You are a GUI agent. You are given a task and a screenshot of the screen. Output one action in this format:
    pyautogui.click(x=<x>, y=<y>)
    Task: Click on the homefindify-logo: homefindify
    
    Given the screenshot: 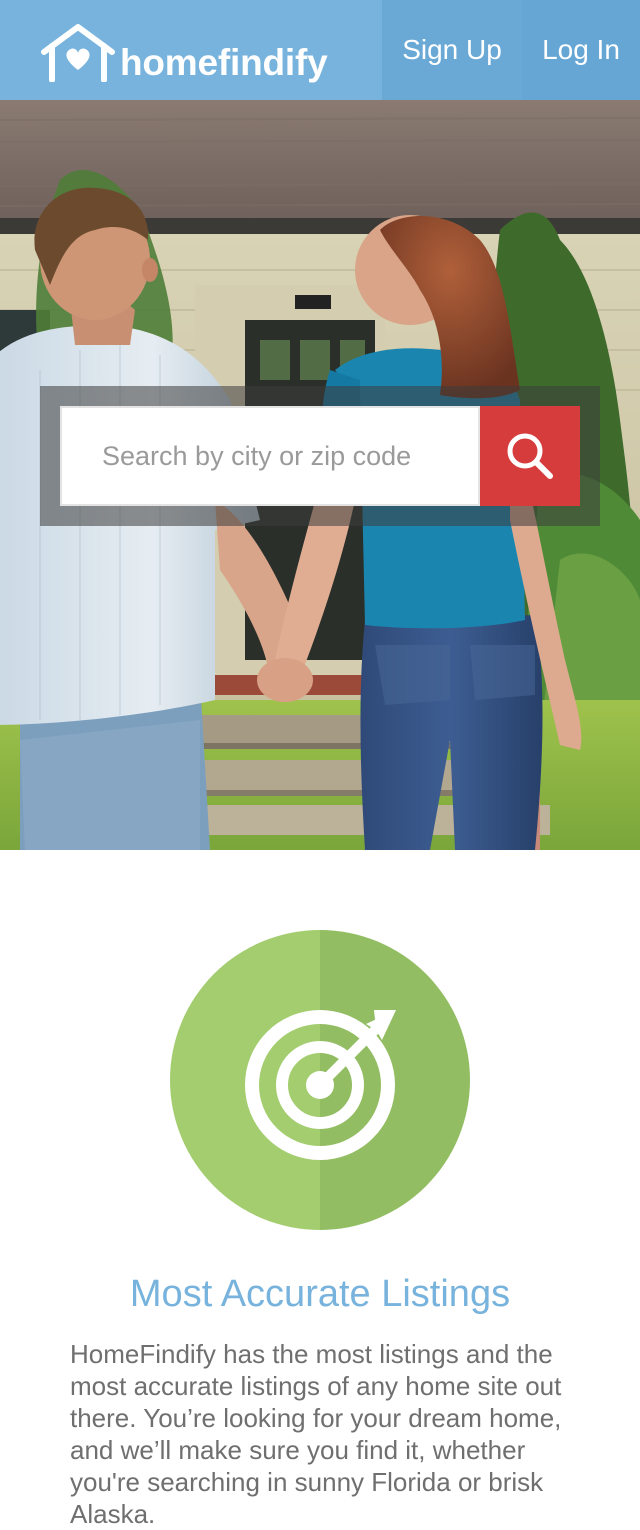 What is the action you would take?
    pyautogui.click(x=184, y=50)
    